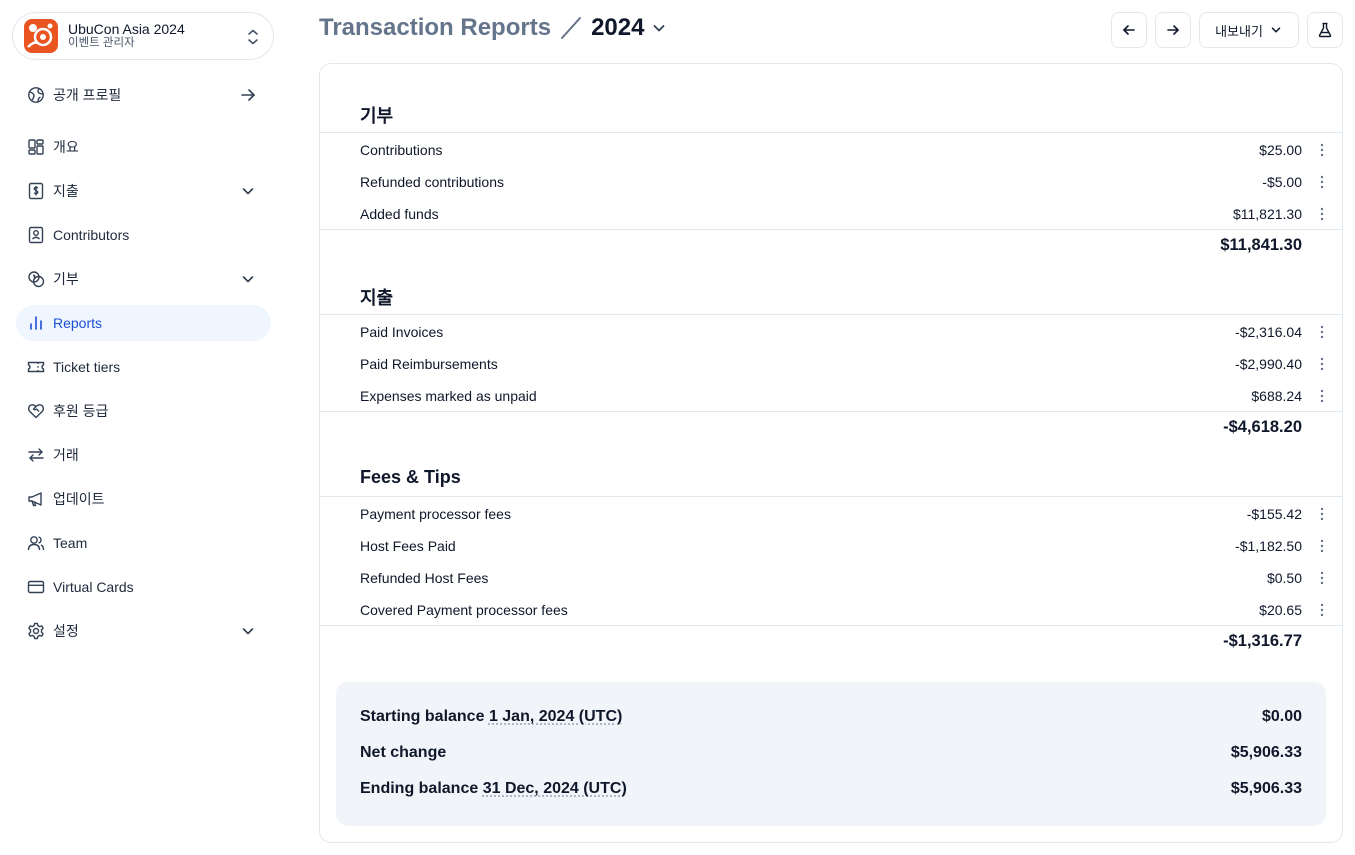  What do you see at coordinates (377, 298) in the screenshot?
I see `section-title-expenses: 지출` at bounding box center [377, 298].